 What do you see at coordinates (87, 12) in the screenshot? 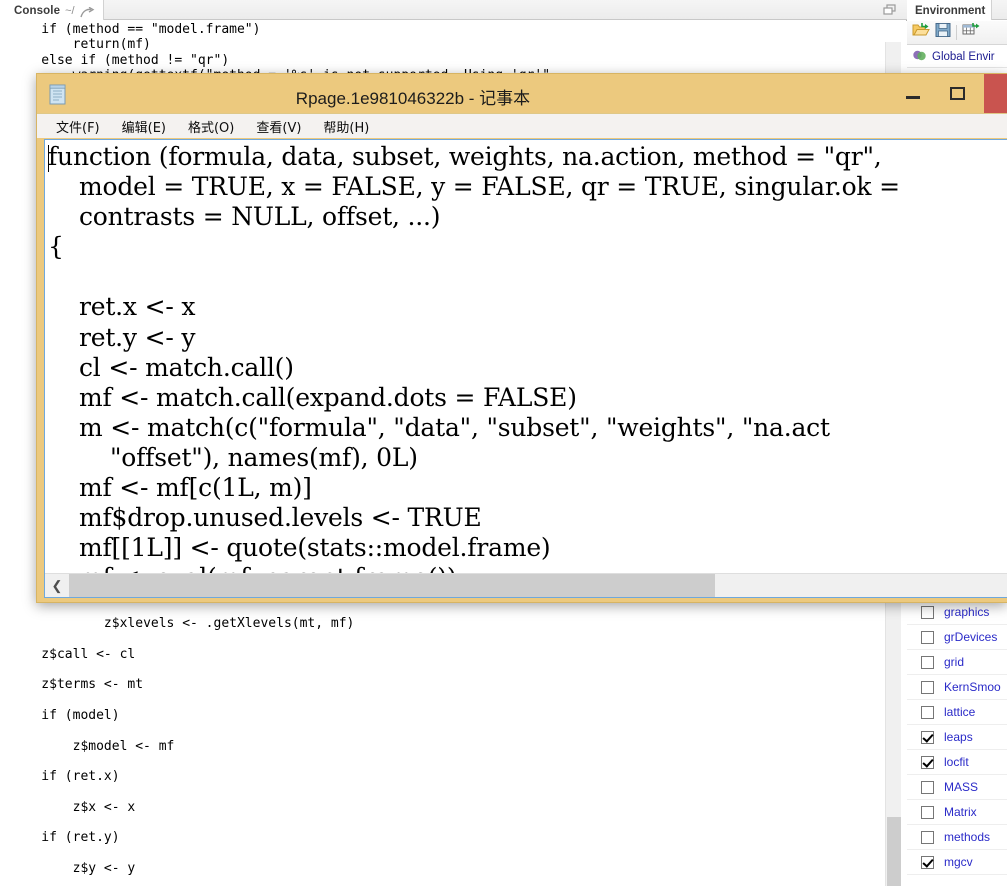
I see `share-arrow-icon` at bounding box center [87, 12].